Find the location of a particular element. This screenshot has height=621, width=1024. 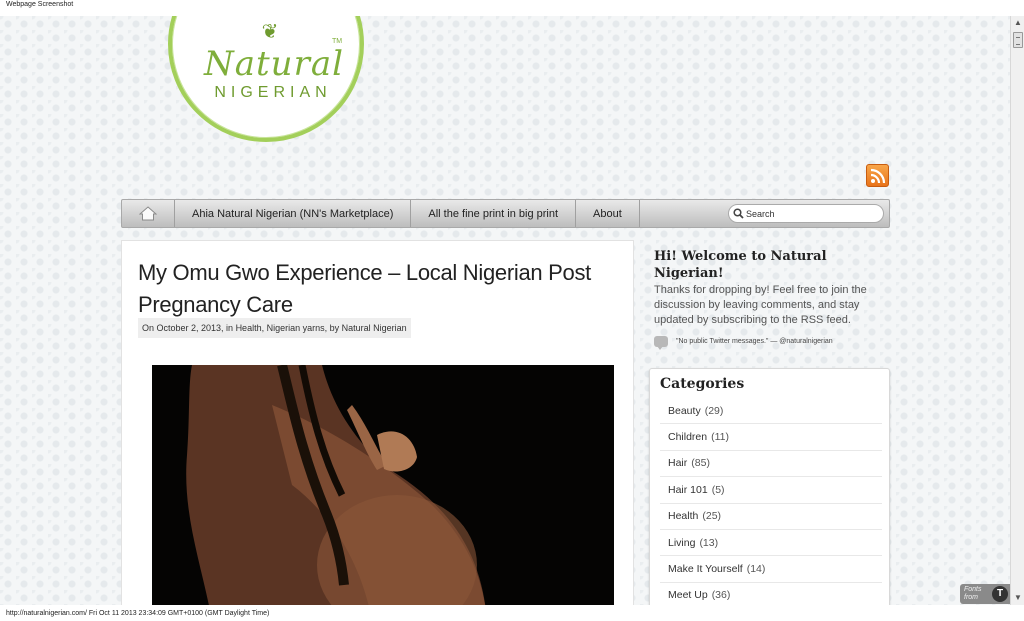

rss-feed-button is located at coordinates (877, 175).